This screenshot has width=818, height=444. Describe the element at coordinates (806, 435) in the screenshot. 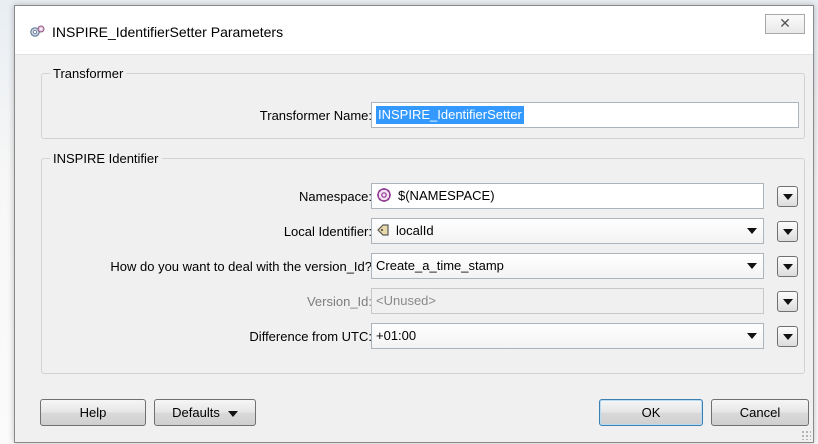

I see `resize-grip` at that location.